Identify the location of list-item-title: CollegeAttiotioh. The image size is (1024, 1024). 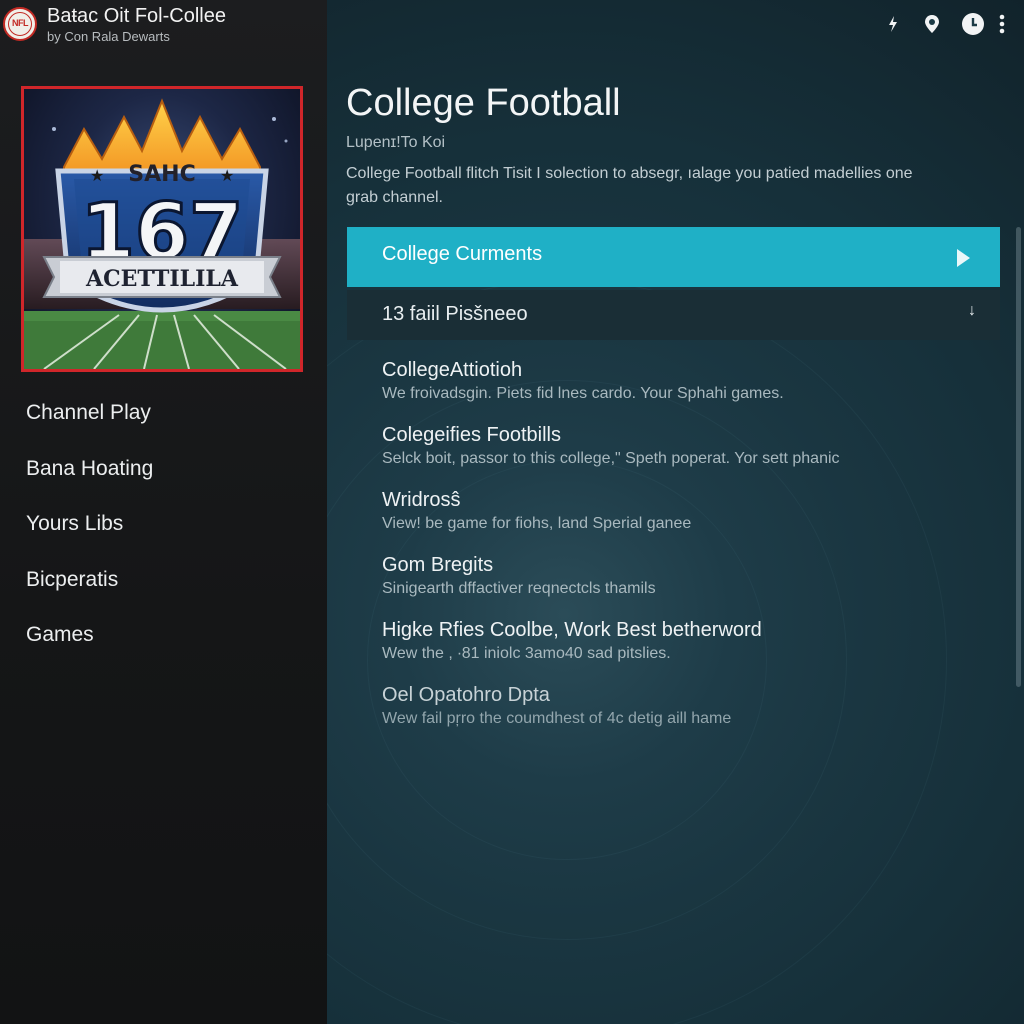
(452, 370).